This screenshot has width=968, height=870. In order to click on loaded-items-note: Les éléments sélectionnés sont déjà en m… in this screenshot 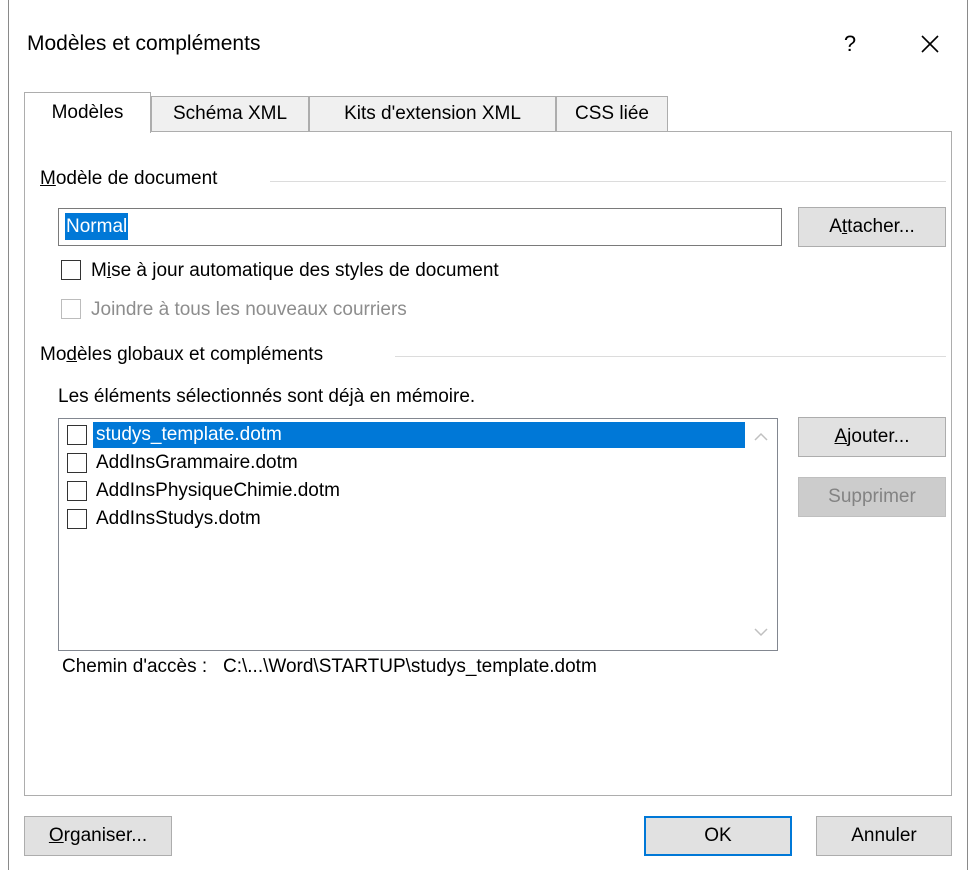, I will do `click(267, 396)`.